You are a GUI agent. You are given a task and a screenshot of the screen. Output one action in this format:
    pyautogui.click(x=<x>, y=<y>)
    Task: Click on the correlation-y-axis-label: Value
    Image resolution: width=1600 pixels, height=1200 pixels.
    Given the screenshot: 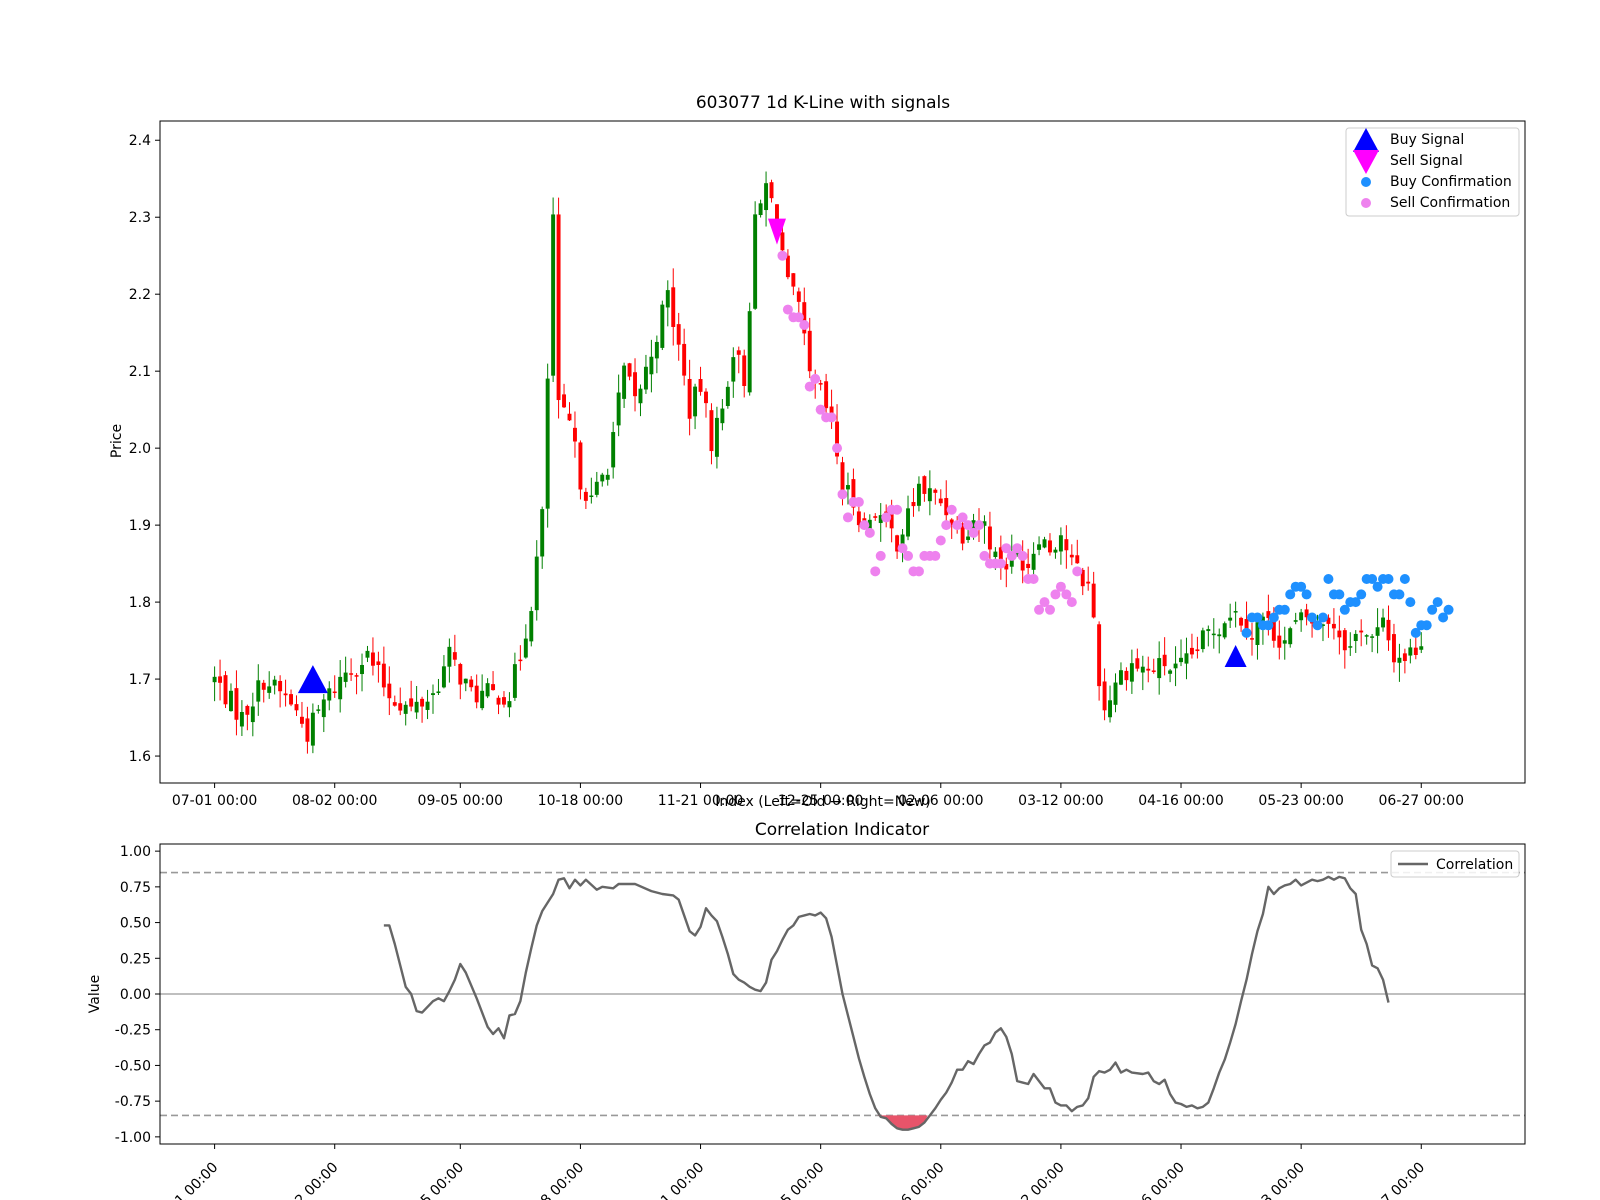 What is the action you would take?
    pyautogui.click(x=95, y=994)
    